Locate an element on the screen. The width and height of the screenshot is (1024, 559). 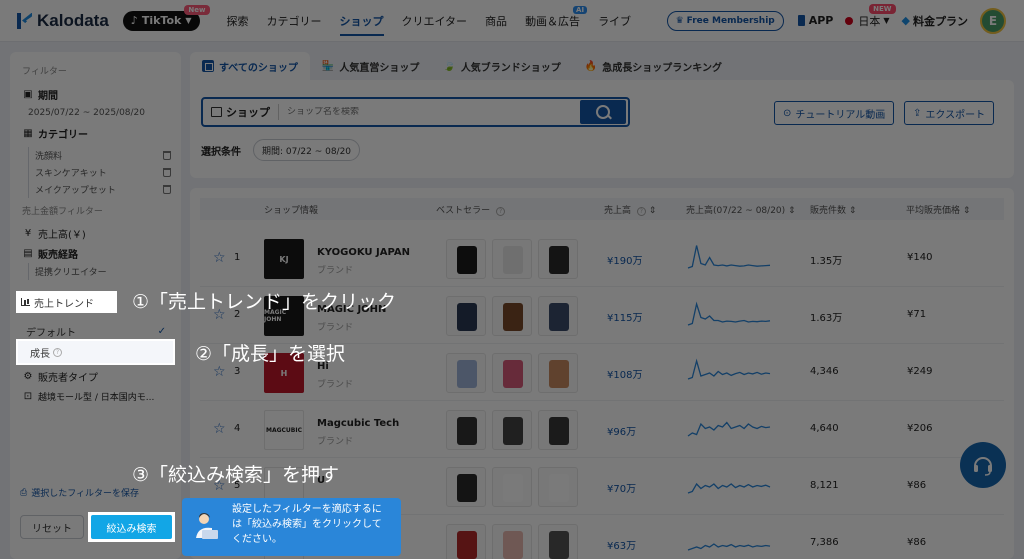
average-price: ¥206 is located at coordinates (920, 428).